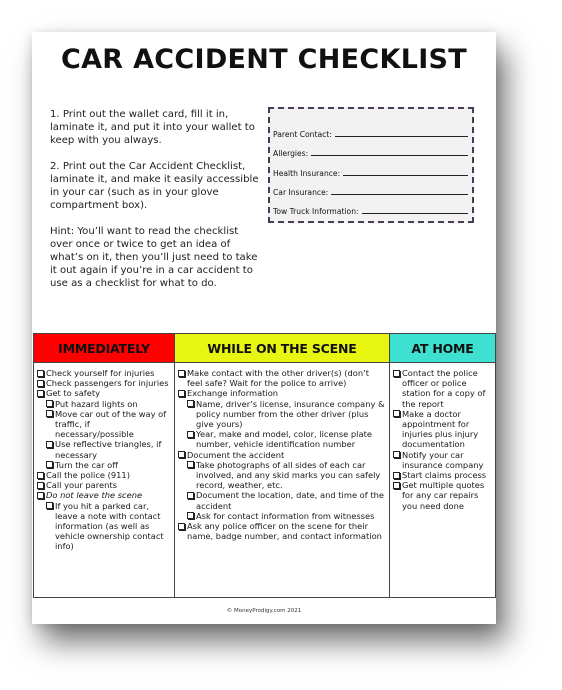 The height and width of the screenshot is (690, 562). I want to click on field-label: Health Insurance:, so click(307, 173).